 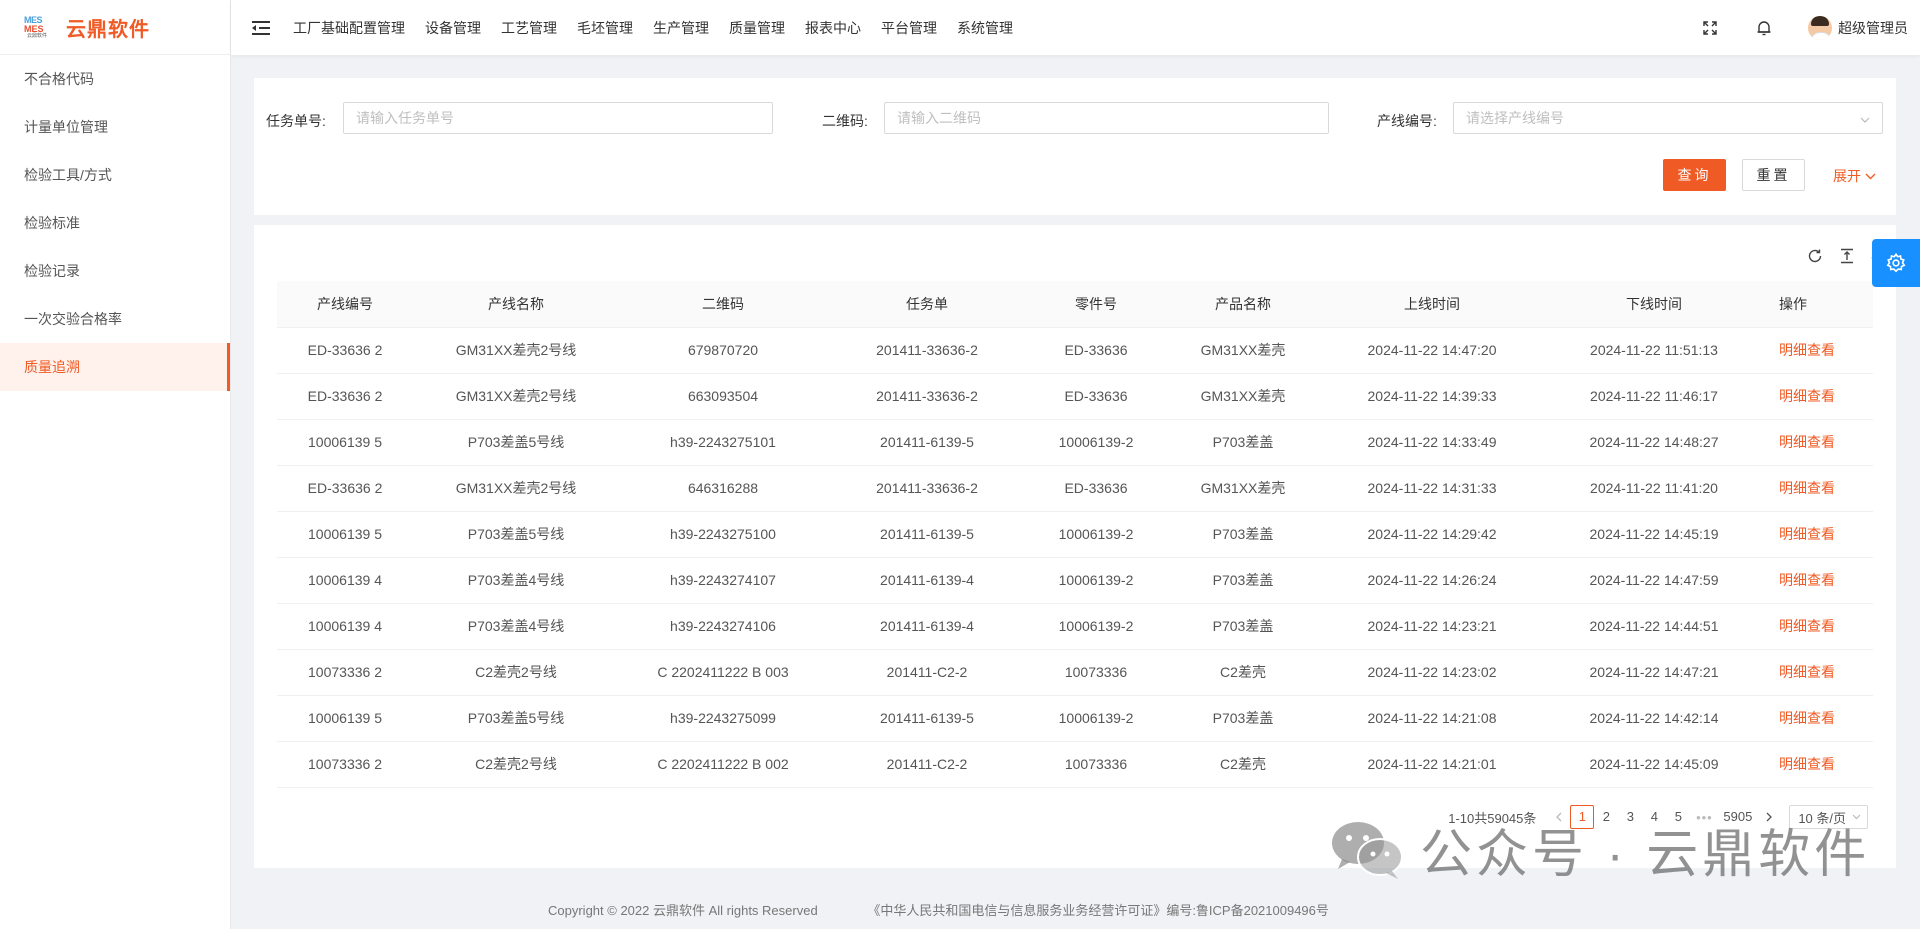 I want to click on sidebar-item-first-pass-rate: 一次交验合格率, so click(x=115, y=319).